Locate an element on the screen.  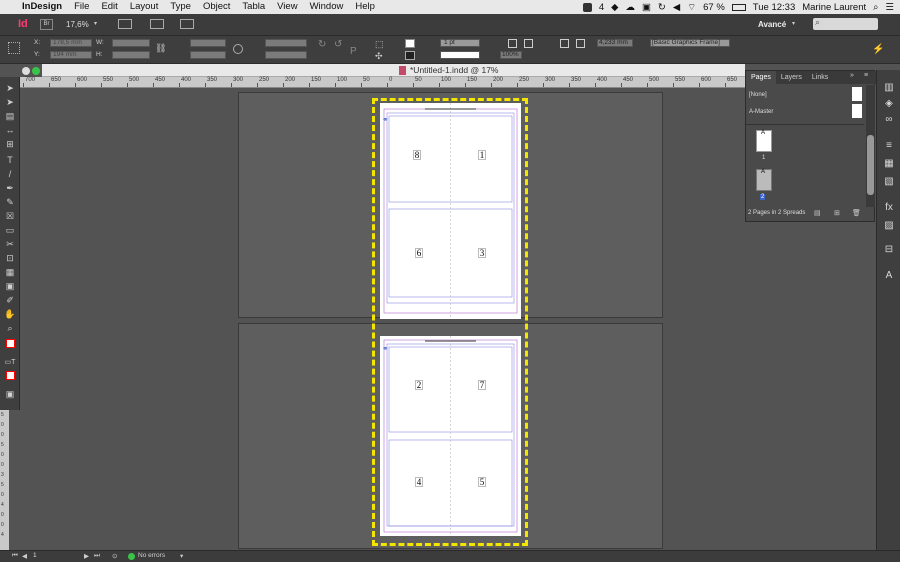
user-name: Marine Laurent is located at coordinates (834, 7).